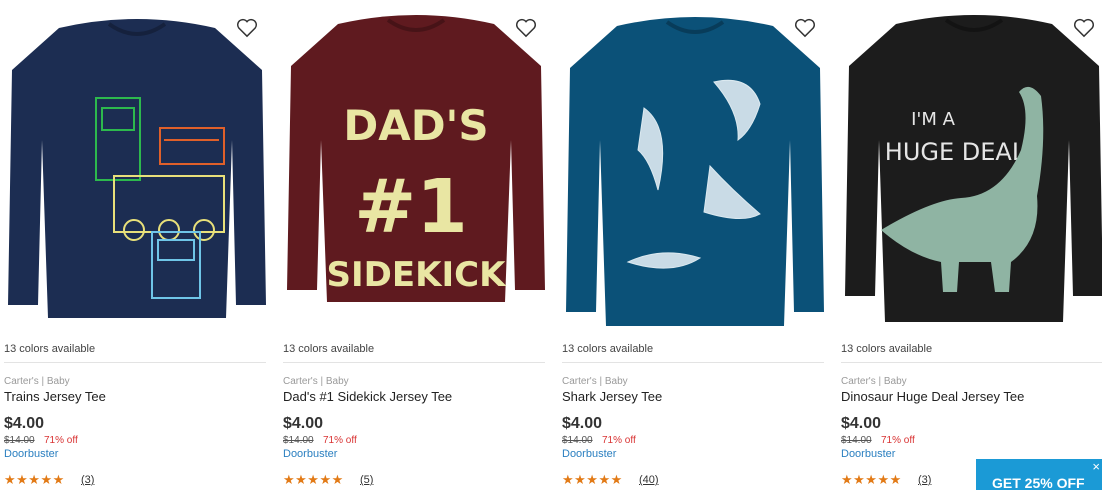 This screenshot has width=1102, height=490. Describe the element at coordinates (932, 396) in the screenshot. I see `product-name-link: Dinosaur Huge Deal Jersey Tee` at that location.